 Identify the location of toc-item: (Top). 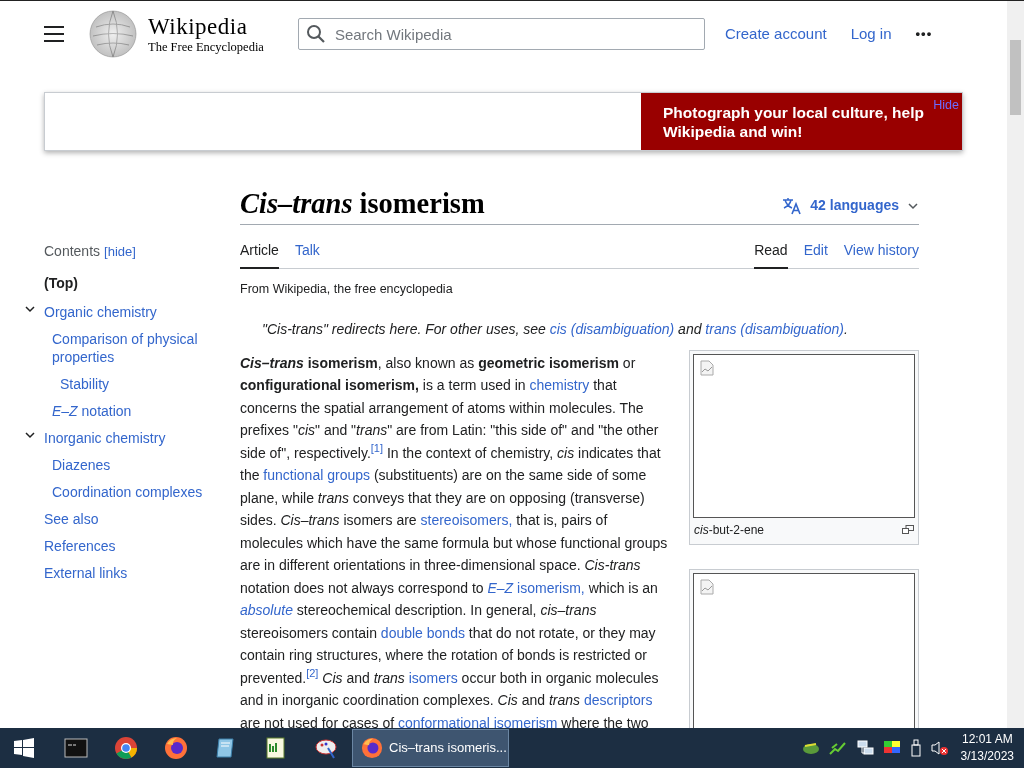
(61, 282).